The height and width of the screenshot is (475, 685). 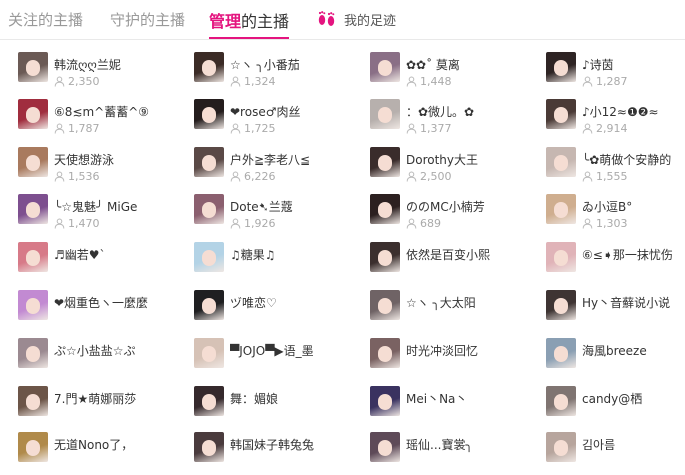 What do you see at coordinates (265, 111) in the screenshot?
I see `anchor-name: ❤rose♂肉丝` at bounding box center [265, 111].